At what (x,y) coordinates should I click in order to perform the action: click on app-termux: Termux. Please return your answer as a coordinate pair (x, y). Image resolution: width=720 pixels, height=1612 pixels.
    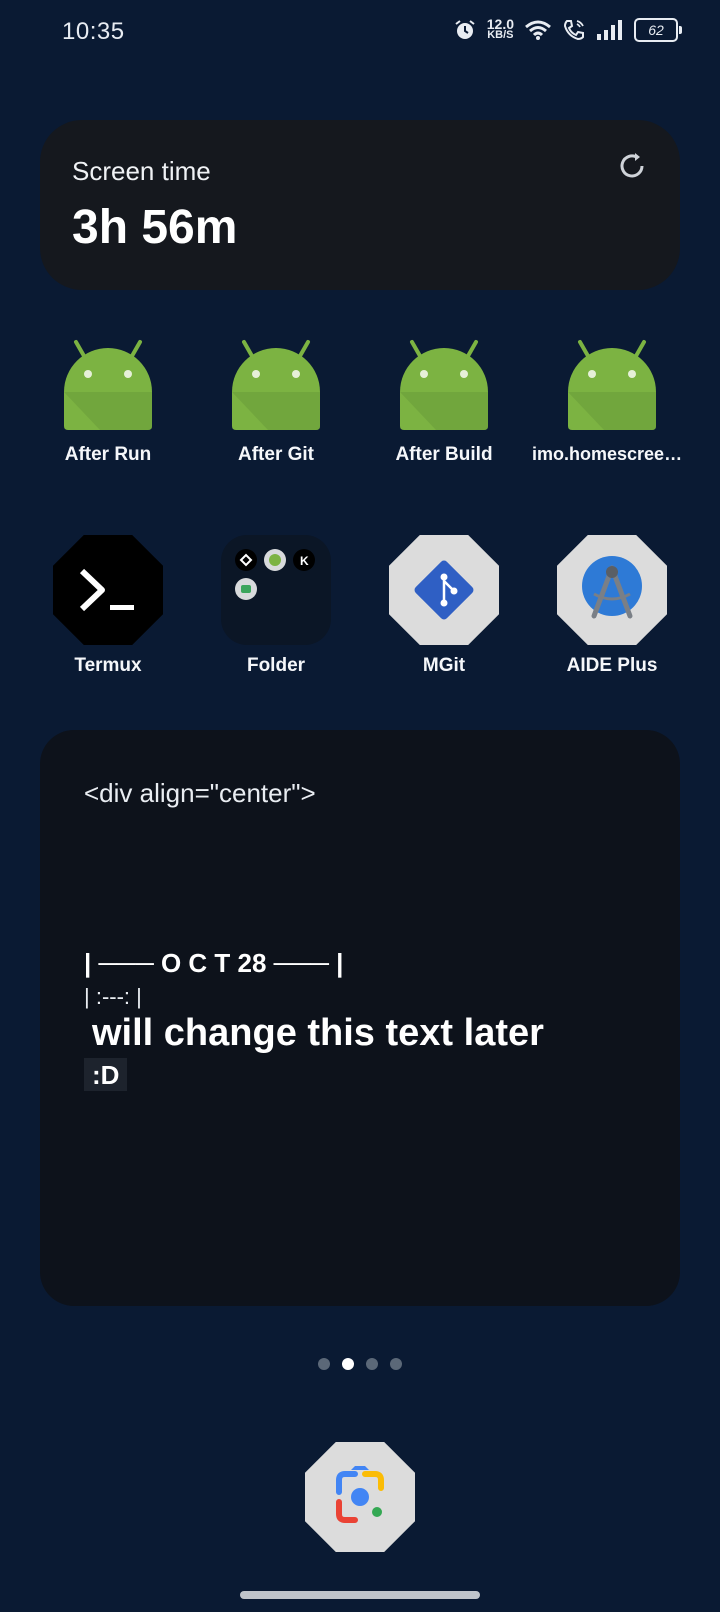
    Looking at the image, I should click on (108, 606).